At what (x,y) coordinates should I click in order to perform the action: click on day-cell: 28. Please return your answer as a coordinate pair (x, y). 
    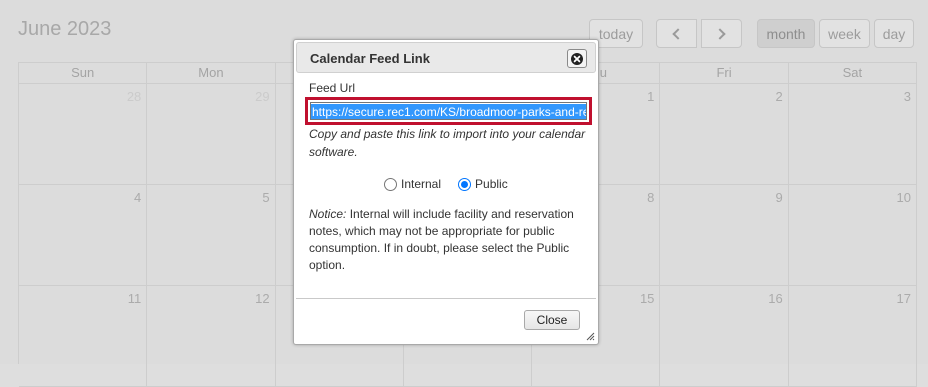
    Looking at the image, I should click on (83, 134).